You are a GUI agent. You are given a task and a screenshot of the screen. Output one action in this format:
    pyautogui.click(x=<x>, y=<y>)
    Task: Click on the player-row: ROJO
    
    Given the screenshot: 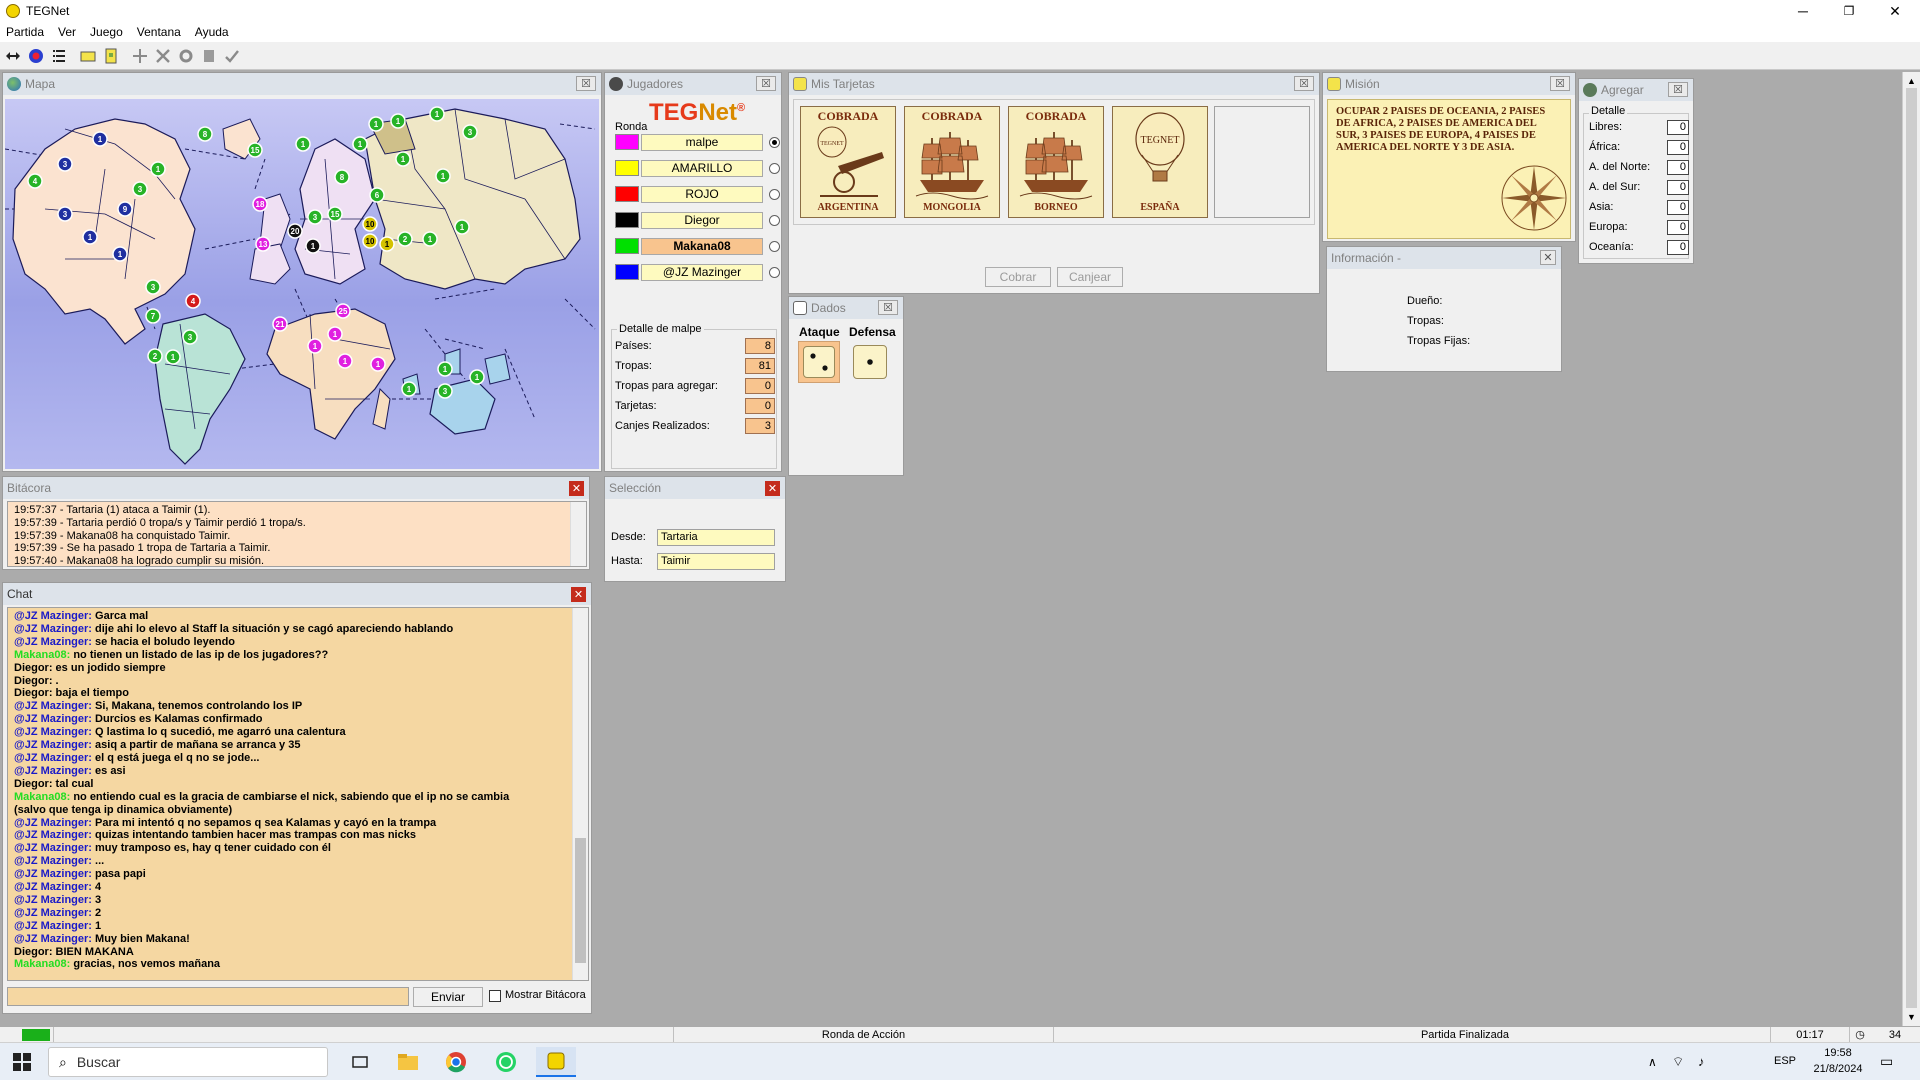 What is the action you would take?
    pyautogui.click(x=697, y=194)
    